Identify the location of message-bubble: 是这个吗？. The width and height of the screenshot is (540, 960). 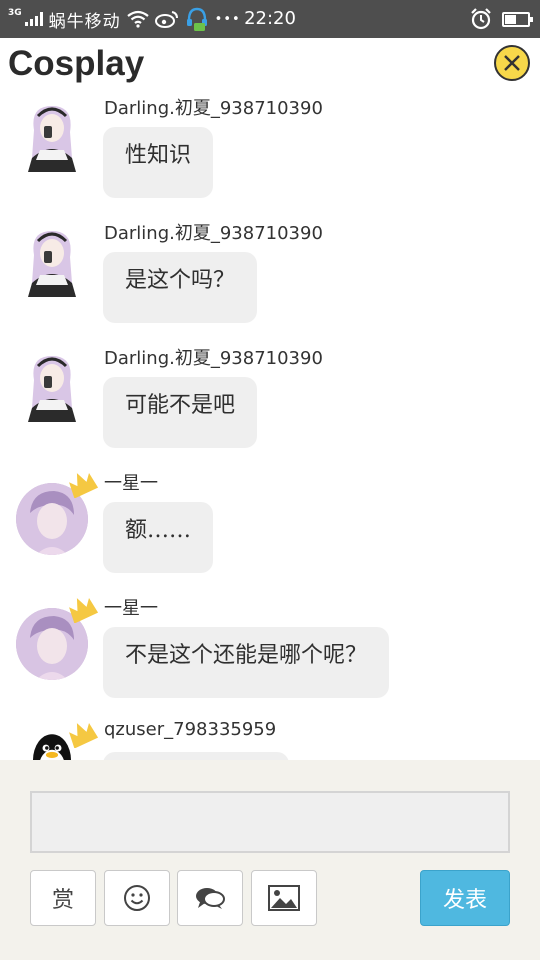
(180, 287).